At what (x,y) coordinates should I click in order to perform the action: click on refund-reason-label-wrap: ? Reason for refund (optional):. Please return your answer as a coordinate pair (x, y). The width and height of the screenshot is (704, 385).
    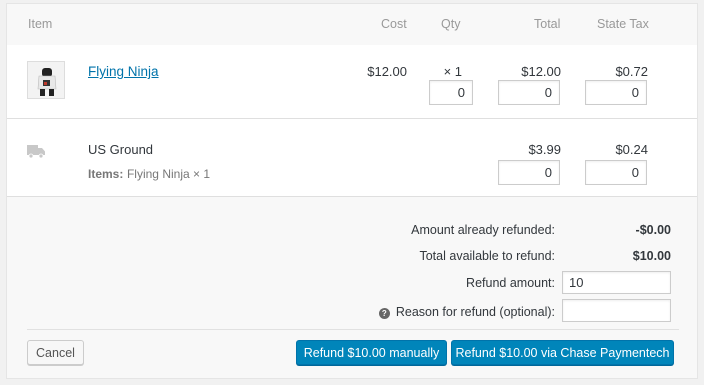
    Looking at the image, I should click on (466, 312).